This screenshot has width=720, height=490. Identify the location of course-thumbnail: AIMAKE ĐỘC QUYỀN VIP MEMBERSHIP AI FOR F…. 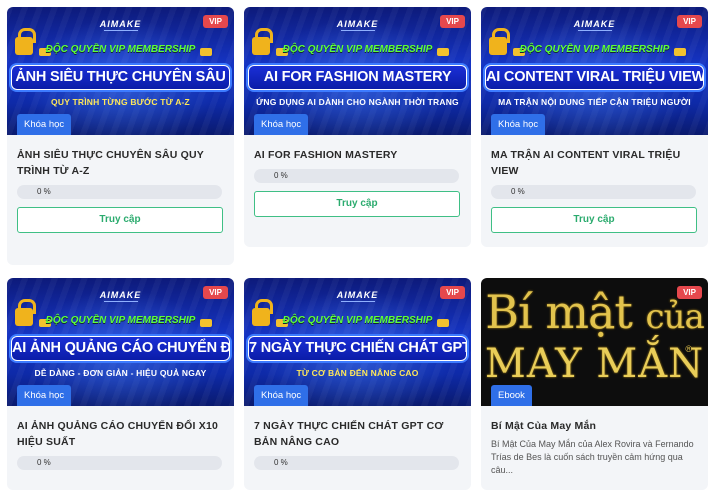
(357, 71).